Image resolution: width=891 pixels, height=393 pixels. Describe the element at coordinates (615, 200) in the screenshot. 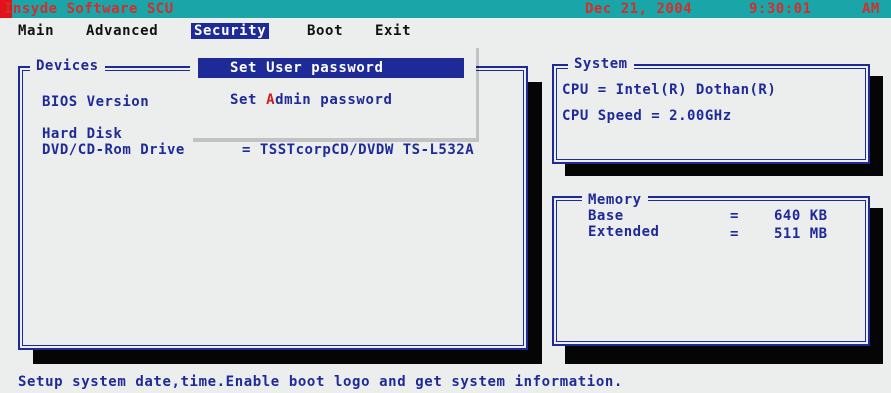

I see `memory-title: Memory` at that location.